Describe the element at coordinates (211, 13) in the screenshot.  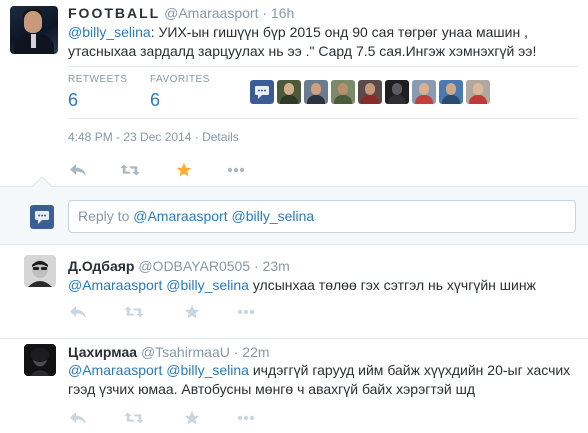
I see `author-username: @Amaraasport` at that location.